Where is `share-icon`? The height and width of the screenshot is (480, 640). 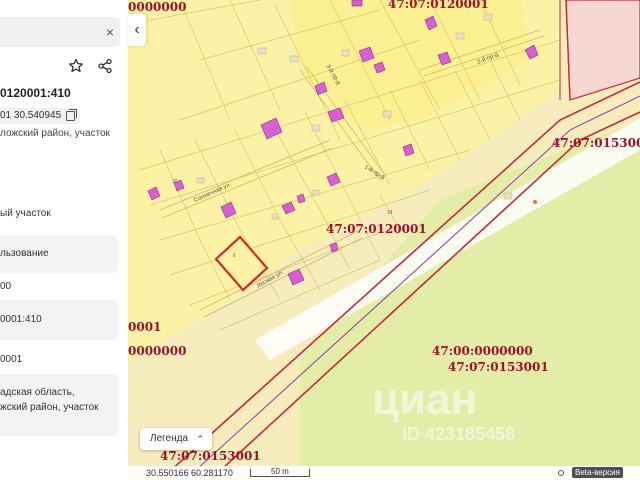
share-icon is located at coordinates (105, 66).